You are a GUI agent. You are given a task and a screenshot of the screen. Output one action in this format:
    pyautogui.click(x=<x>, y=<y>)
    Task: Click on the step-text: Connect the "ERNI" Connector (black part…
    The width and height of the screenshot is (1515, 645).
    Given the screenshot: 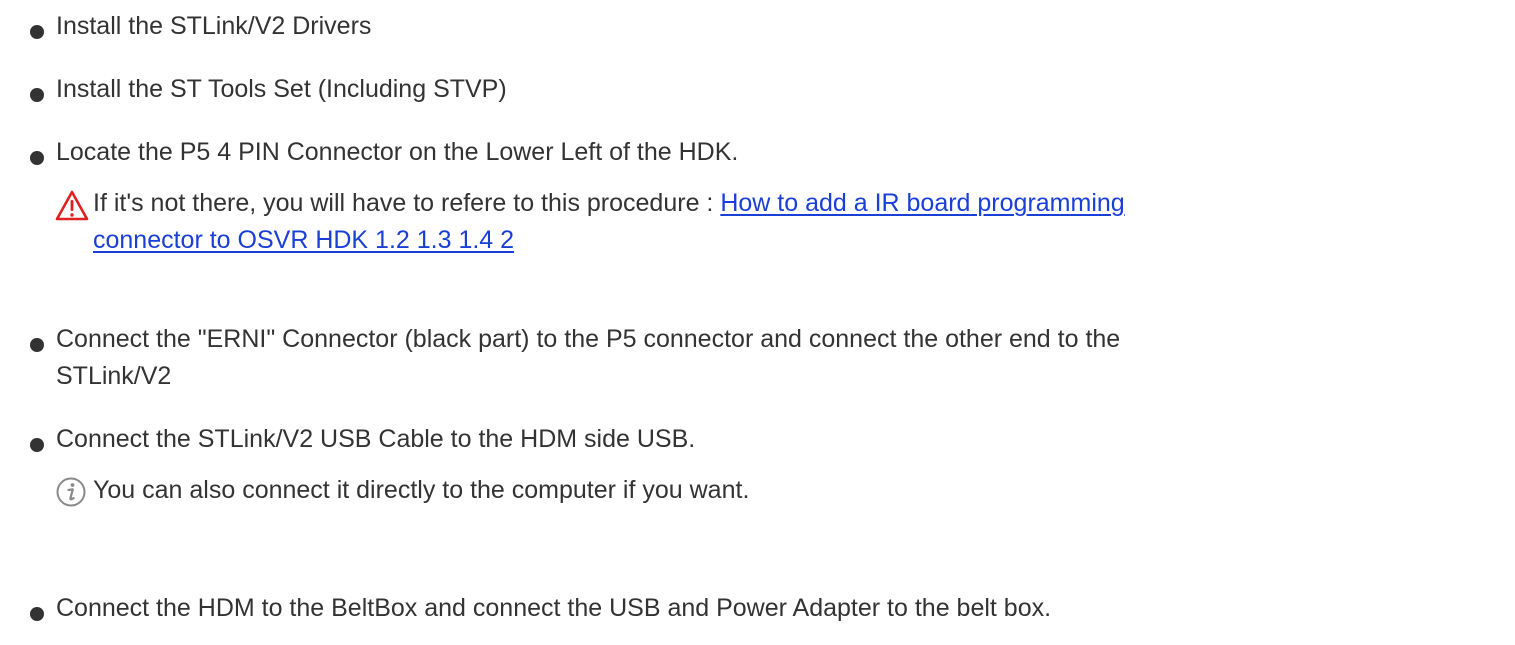 What is the action you would take?
    pyautogui.click(x=588, y=339)
    